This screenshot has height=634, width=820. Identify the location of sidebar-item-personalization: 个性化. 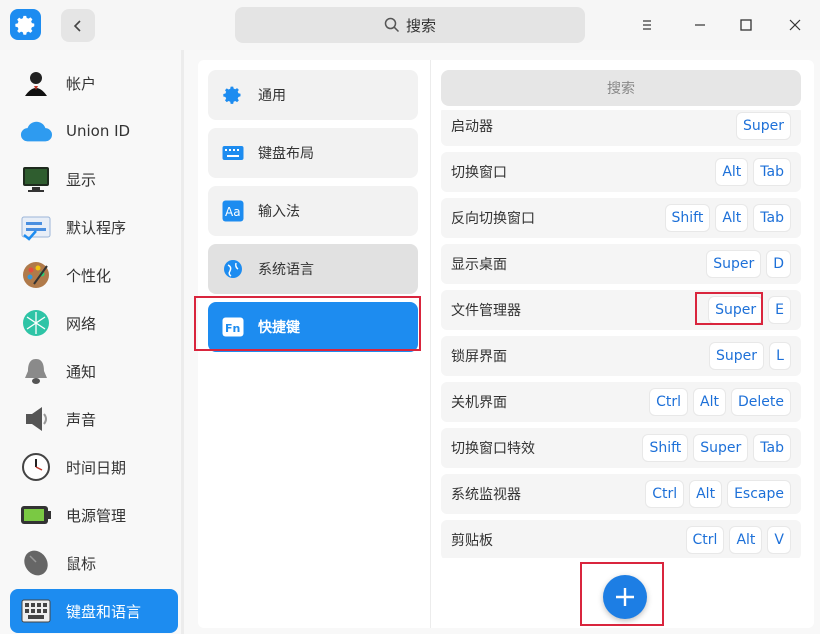
(94, 275).